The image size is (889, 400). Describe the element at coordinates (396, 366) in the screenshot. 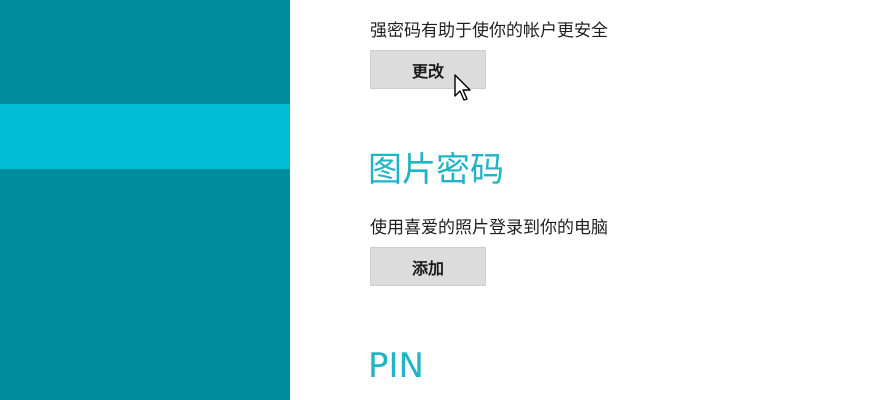

I see `pin-title: PIN` at that location.